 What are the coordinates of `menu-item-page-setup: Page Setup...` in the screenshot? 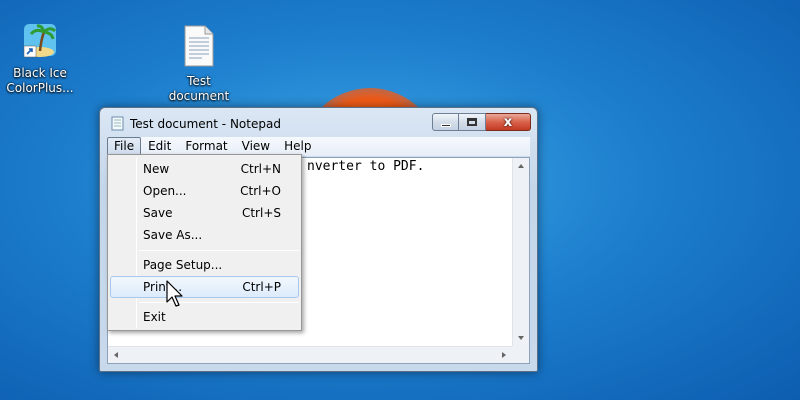 It's located at (204, 265).